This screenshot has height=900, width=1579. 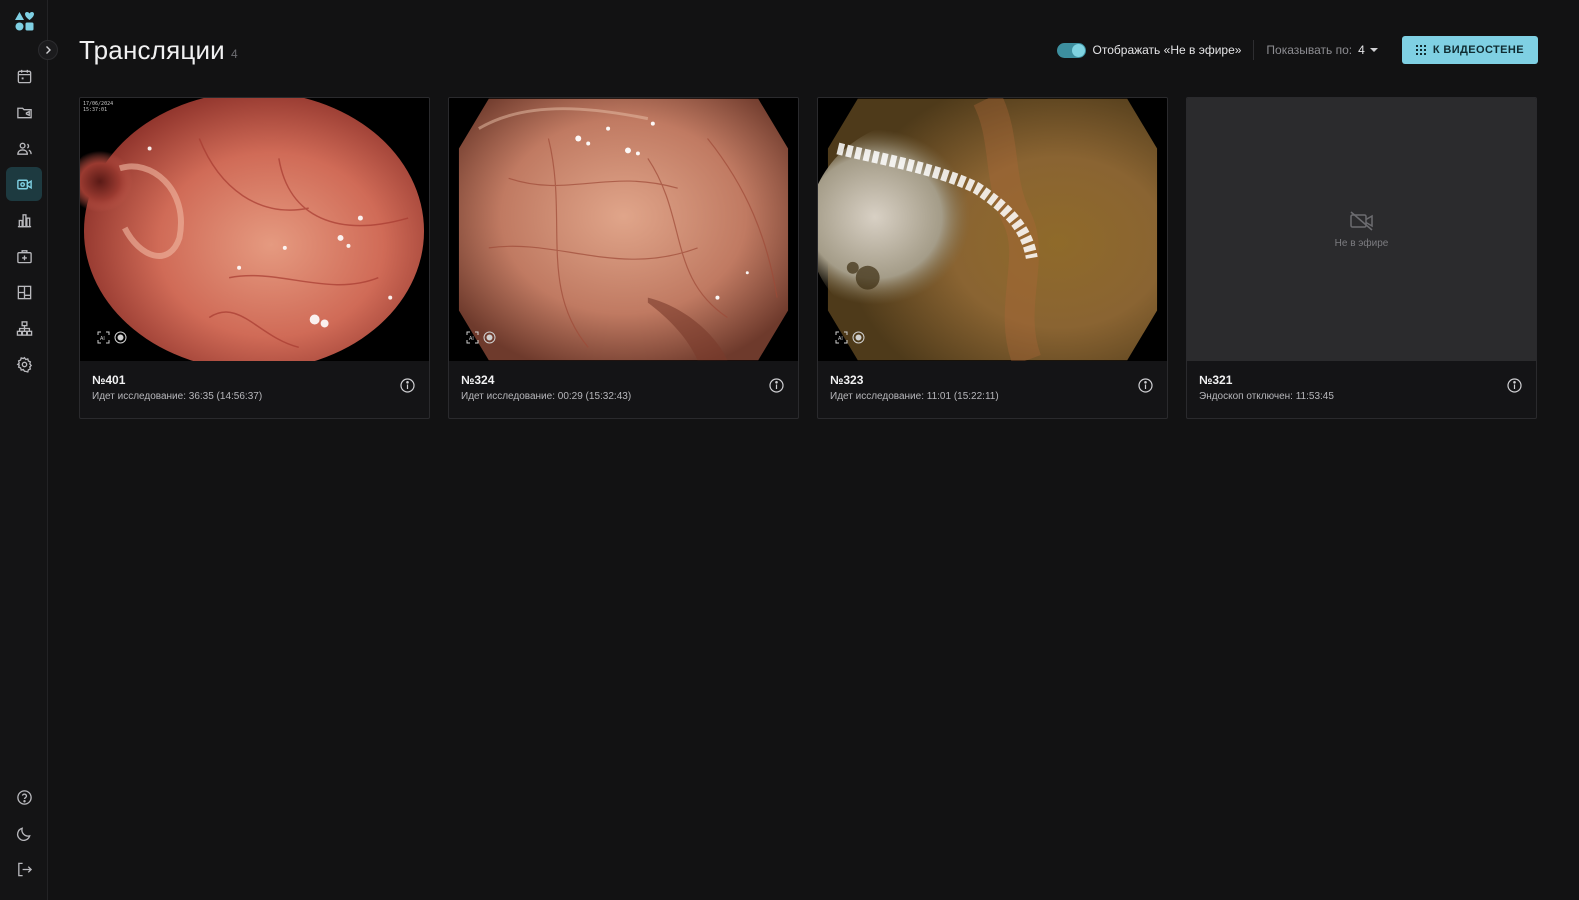 I want to click on video-icon, so click(x=24, y=184).